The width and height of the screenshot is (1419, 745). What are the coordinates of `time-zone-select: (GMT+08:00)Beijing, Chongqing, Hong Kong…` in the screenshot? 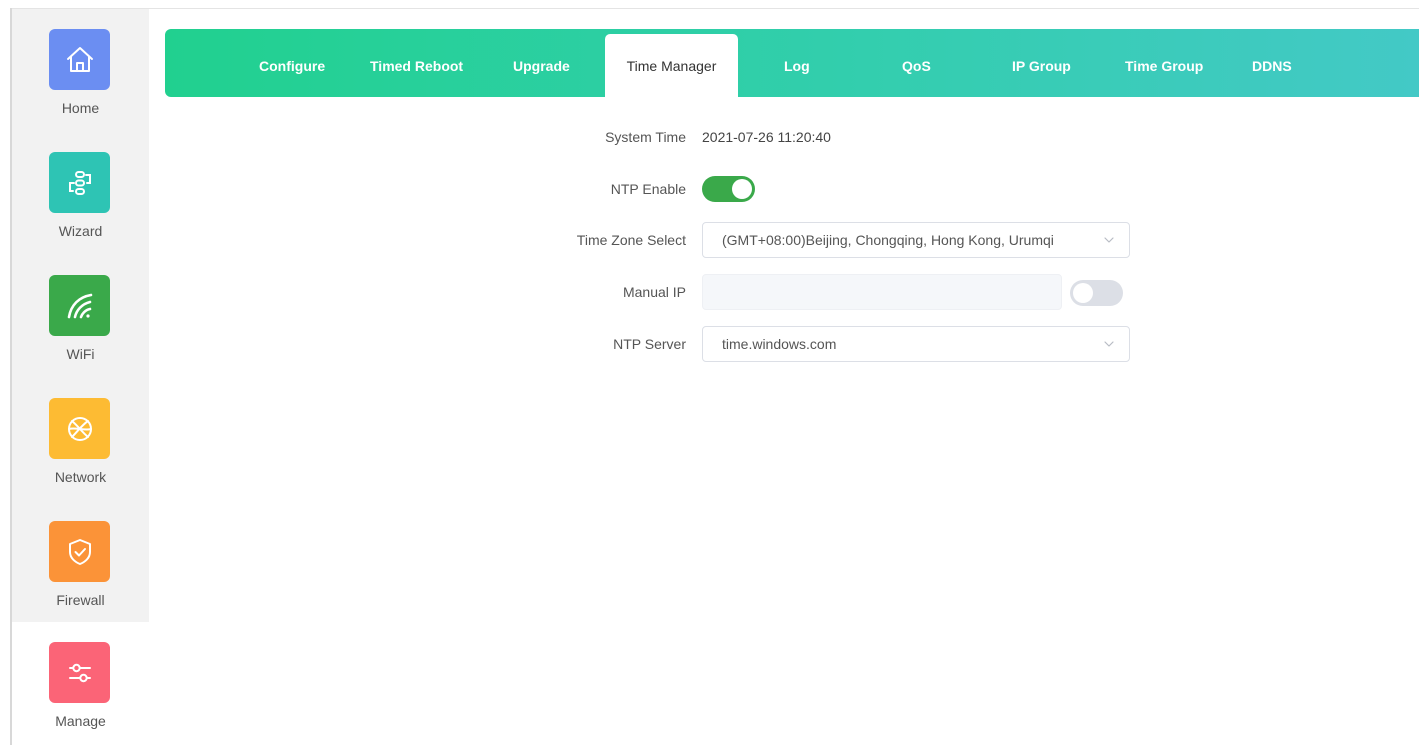 It's located at (916, 240).